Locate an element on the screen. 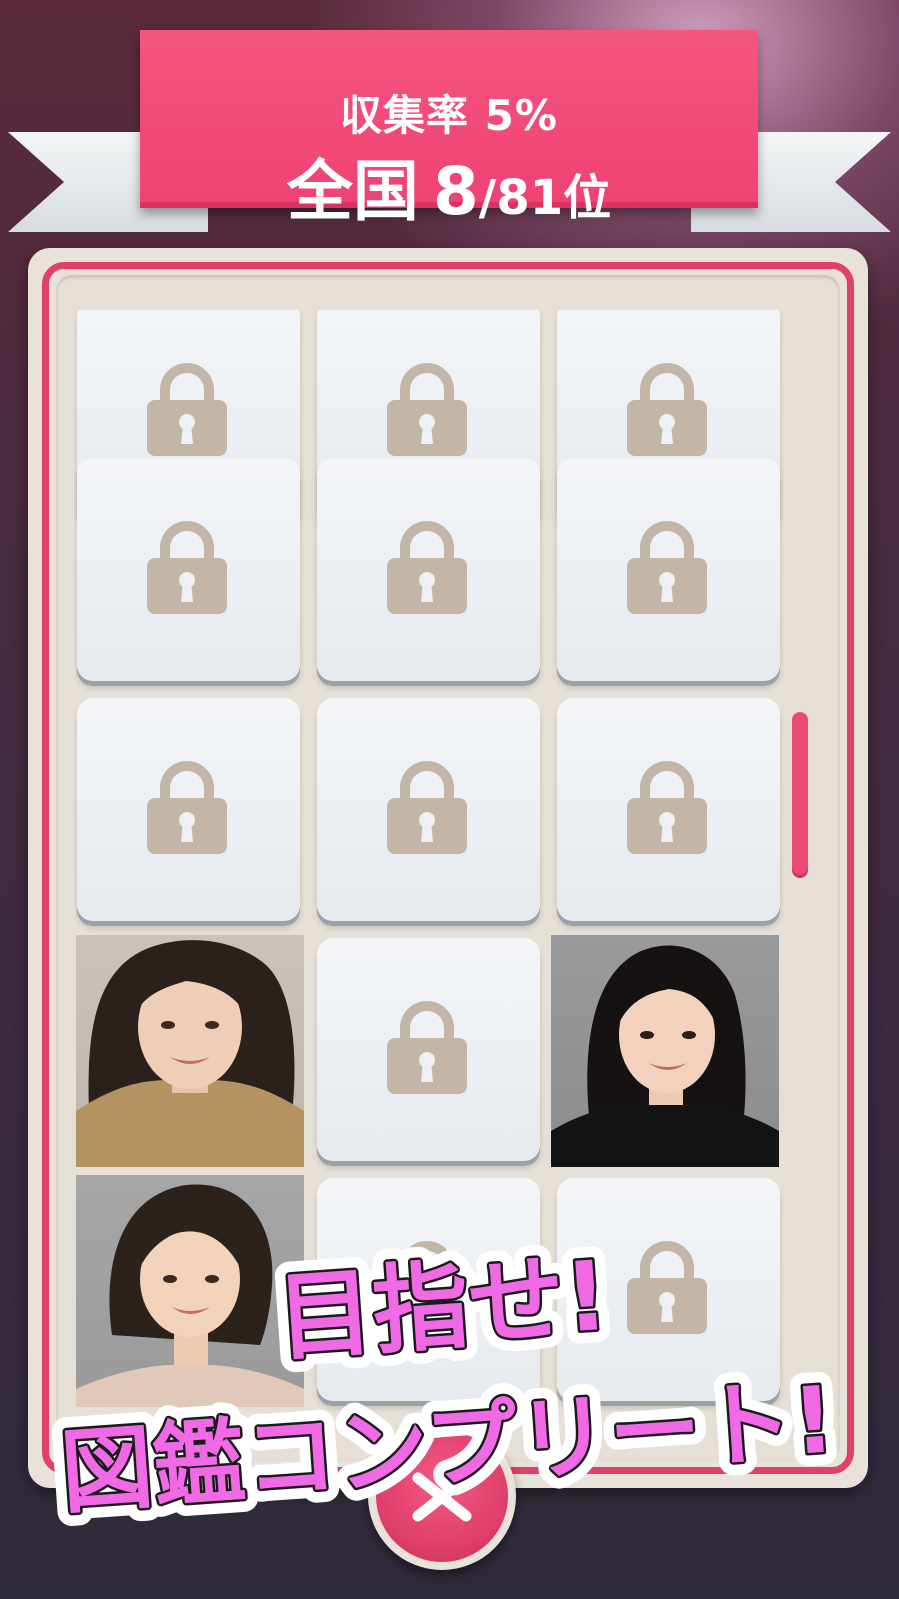 Image resolution: width=899 pixels, height=1599 pixels. rank-suffix: /81位 is located at coordinates (545, 198).